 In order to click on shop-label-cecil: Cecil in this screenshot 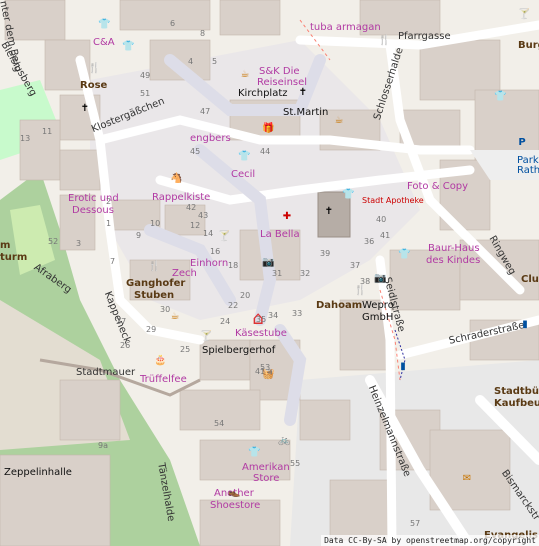, I will do `click(243, 174)`.